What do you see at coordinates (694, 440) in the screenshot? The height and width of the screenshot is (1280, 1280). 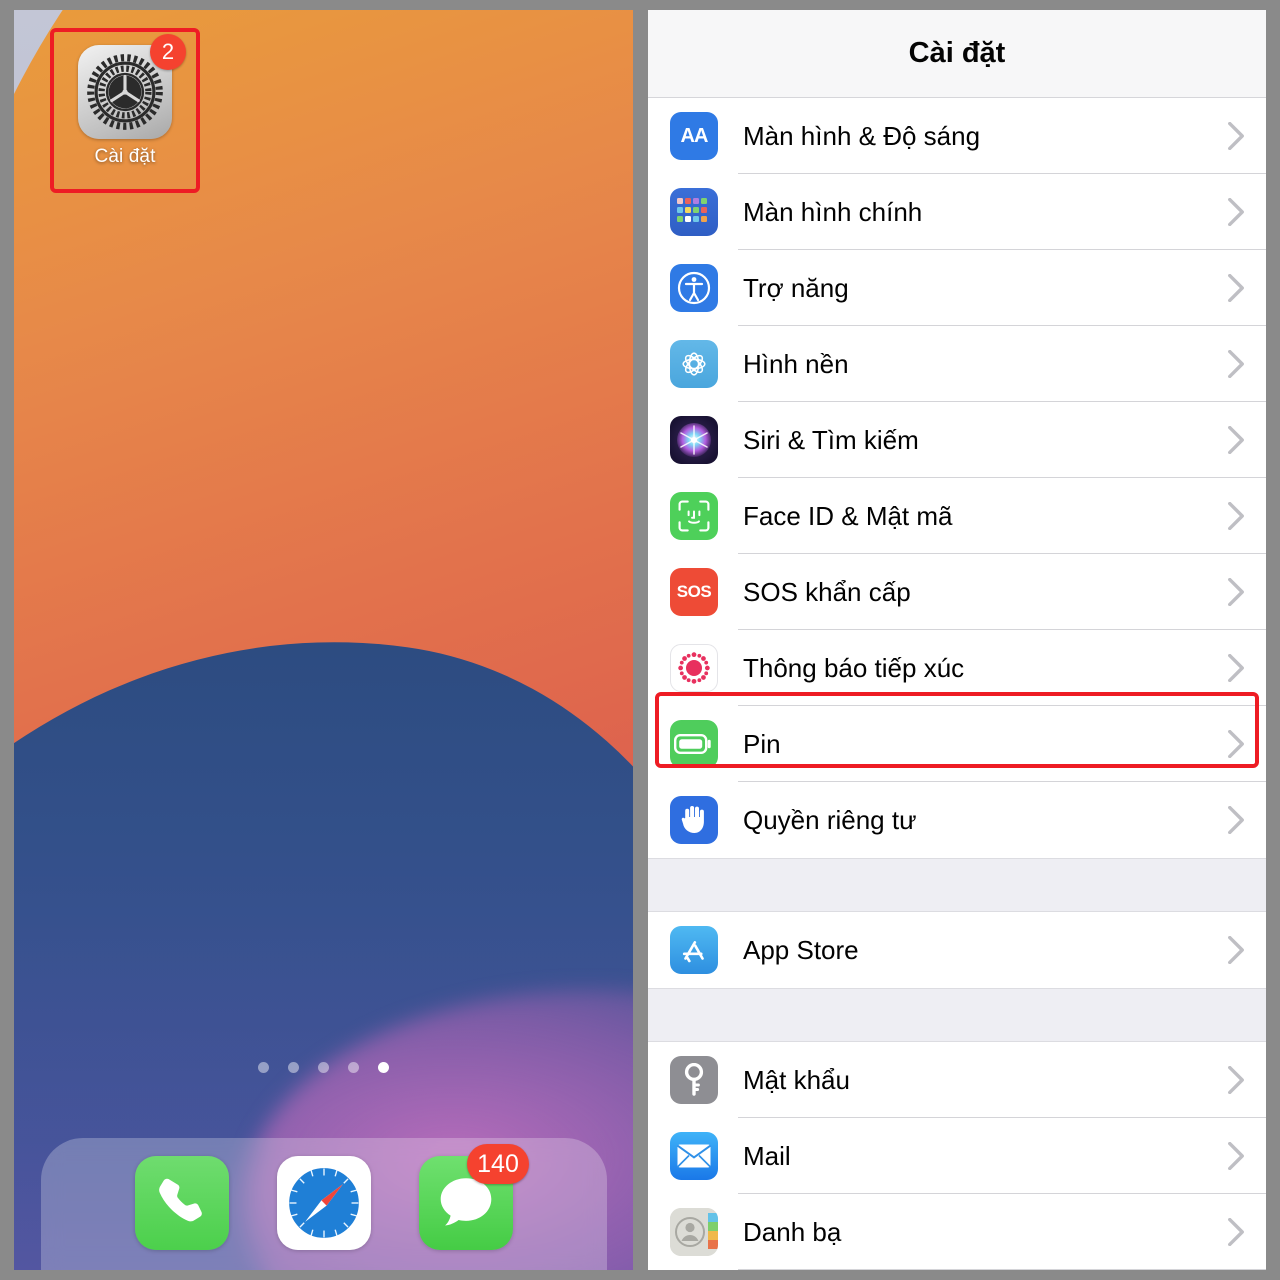 I see `siri-icon` at bounding box center [694, 440].